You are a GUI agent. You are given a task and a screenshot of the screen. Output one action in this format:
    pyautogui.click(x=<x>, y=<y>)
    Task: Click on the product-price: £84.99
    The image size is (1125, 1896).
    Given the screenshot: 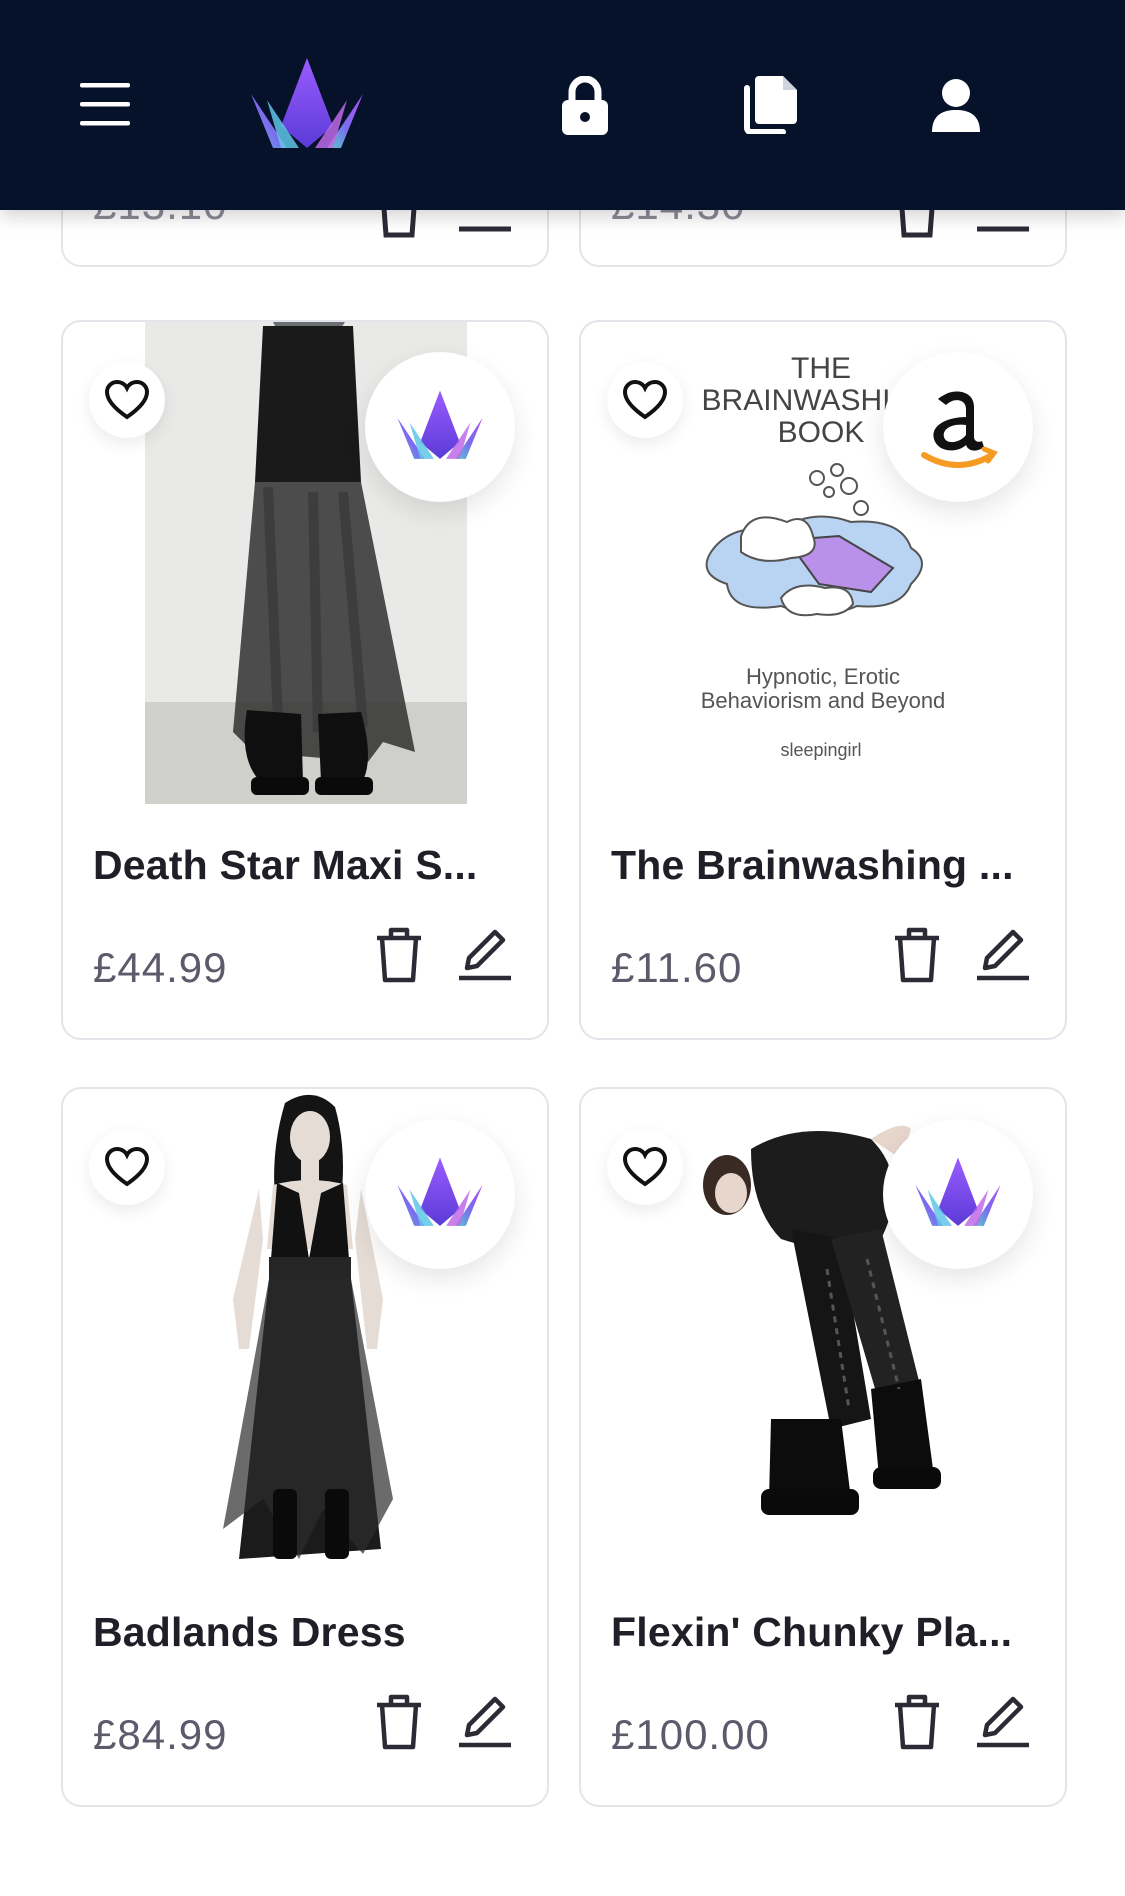 What is the action you would take?
    pyautogui.click(x=160, y=1734)
    